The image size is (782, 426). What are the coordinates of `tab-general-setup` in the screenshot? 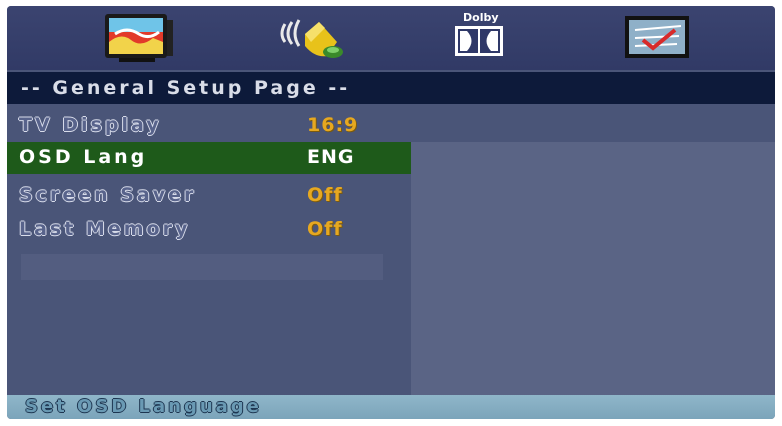 It's located at (139, 40).